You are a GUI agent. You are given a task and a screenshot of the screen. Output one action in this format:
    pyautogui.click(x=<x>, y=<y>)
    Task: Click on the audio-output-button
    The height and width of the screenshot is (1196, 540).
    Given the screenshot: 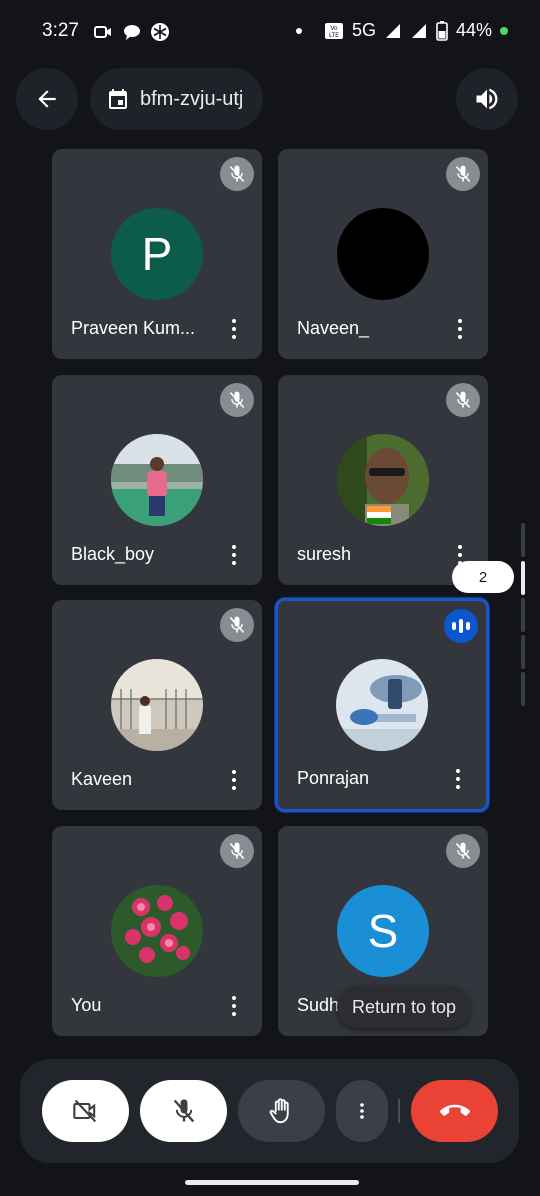 What is the action you would take?
    pyautogui.click(x=487, y=99)
    